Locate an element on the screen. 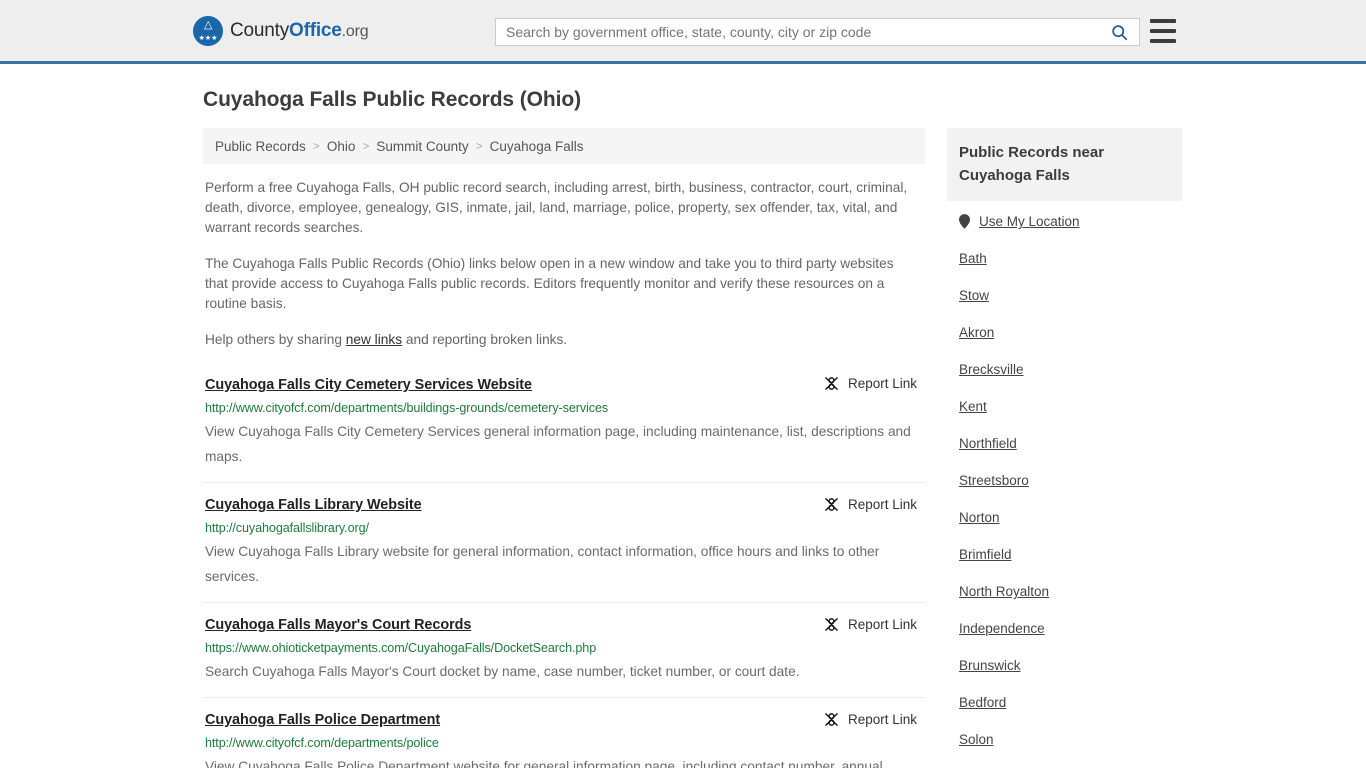 This screenshot has height=768, width=1366. search-button is located at coordinates (1119, 32).